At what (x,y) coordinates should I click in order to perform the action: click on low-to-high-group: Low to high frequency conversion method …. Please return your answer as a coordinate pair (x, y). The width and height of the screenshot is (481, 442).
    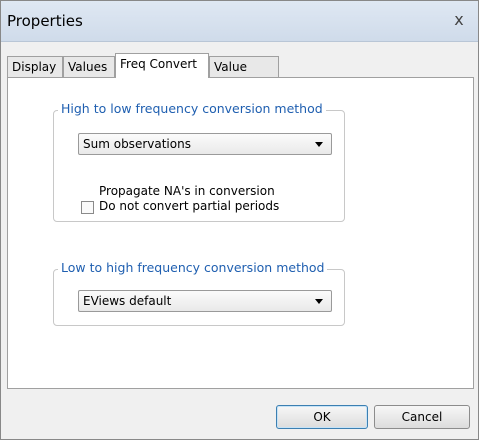
    Looking at the image, I should click on (199, 293).